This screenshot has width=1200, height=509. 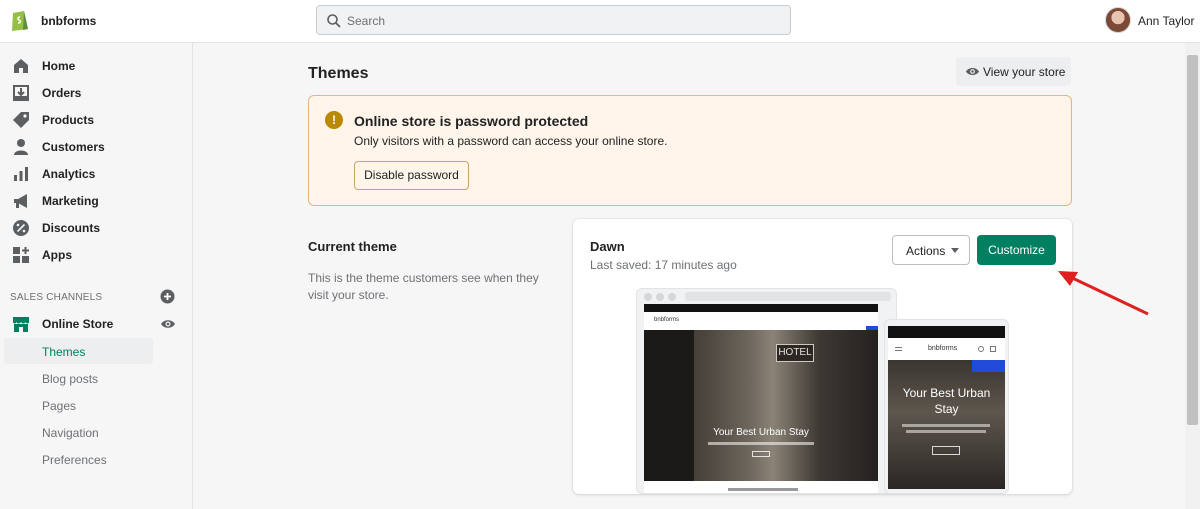 What do you see at coordinates (663, 265) in the screenshot?
I see `theme-last-saved: Last saved: 17 minutes ago` at bounding box center [663, 265].